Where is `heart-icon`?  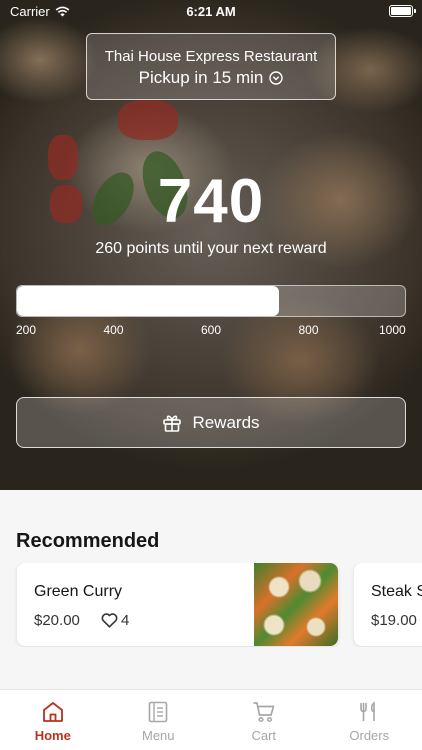
heart-icon is located at coordinates (109, 620).